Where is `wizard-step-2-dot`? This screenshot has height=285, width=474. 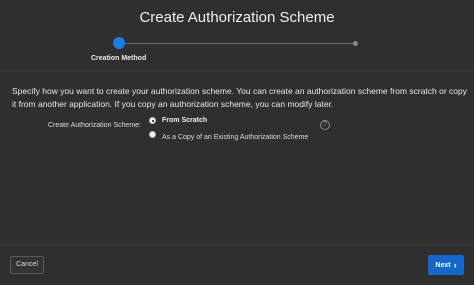 wizard-step-2-dot is located at coordinates (355, 43).